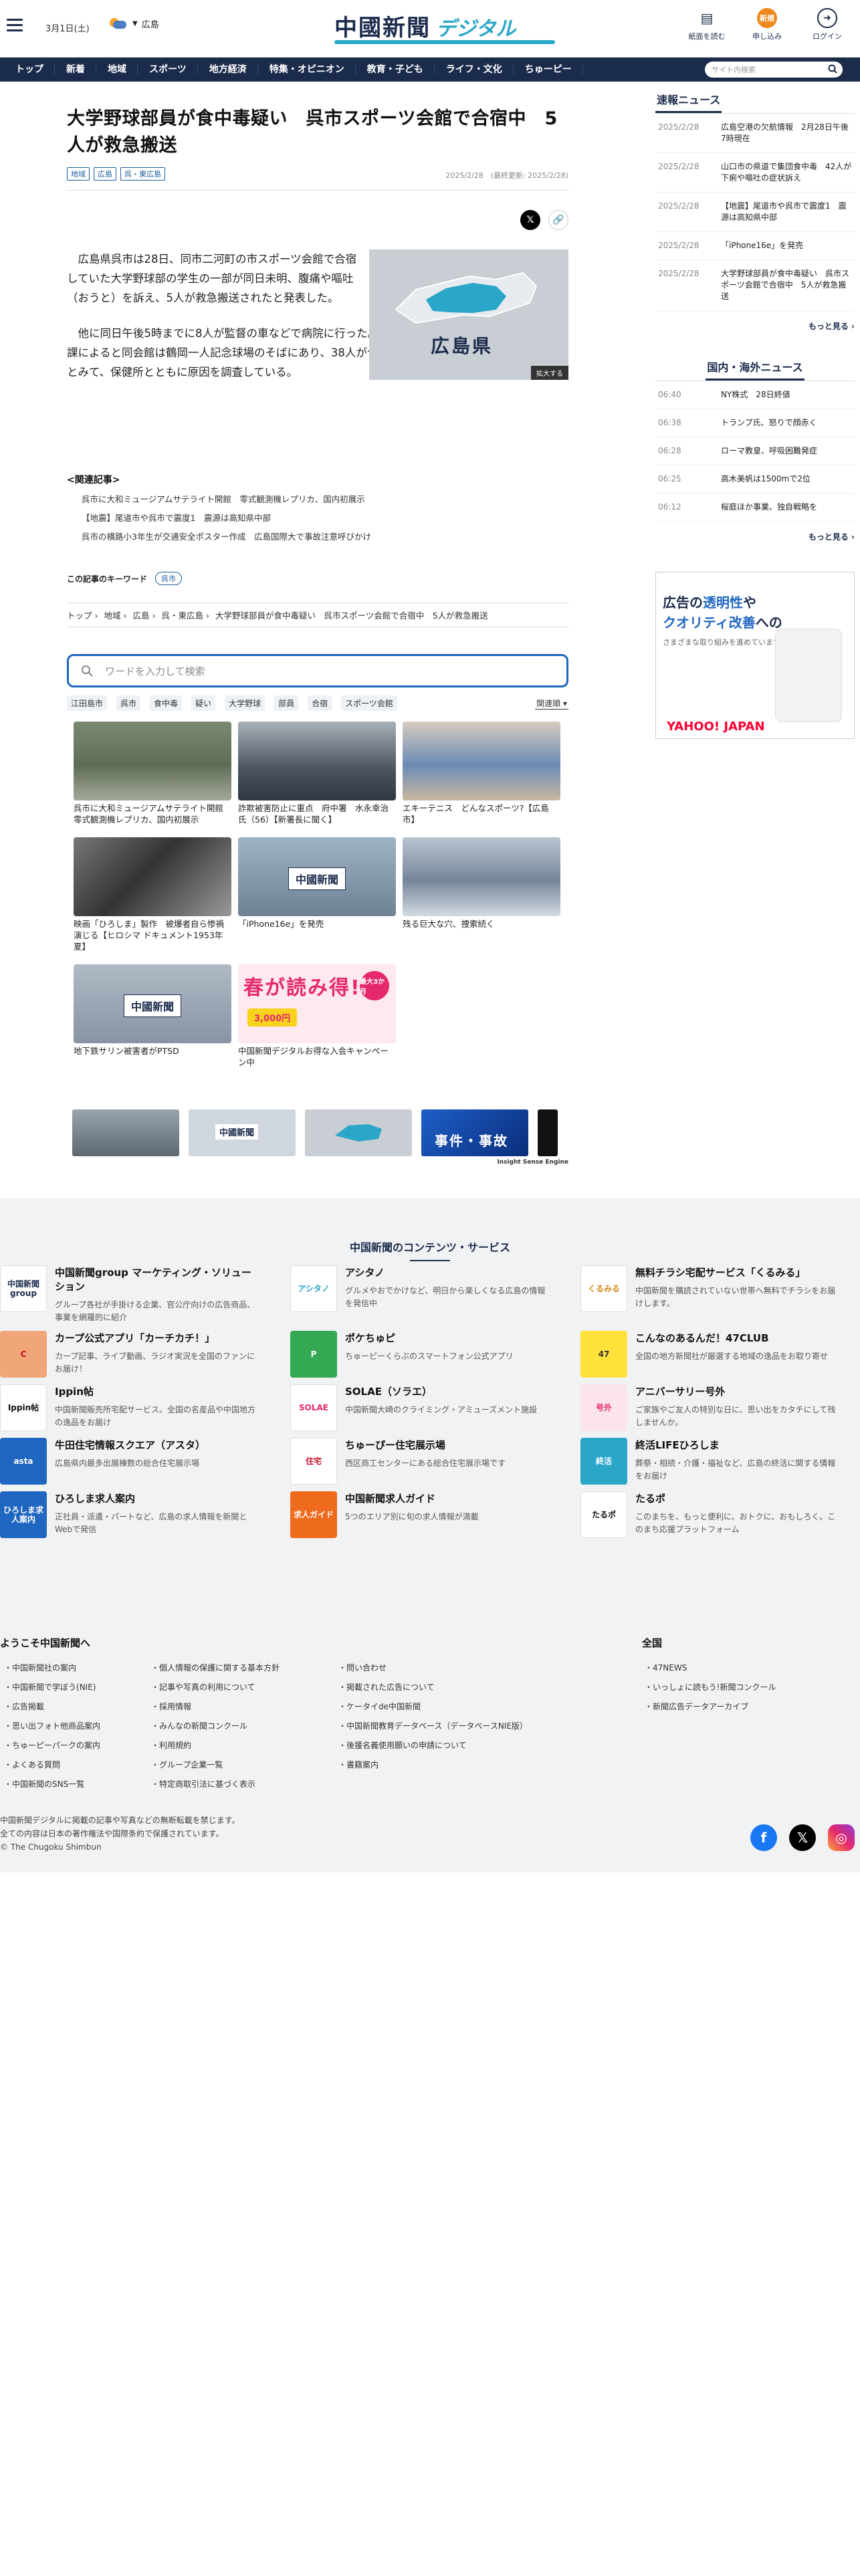  Describe the element at coordinates (755, 423) in the screenshot. I see `world-news-item: 06:38 トランプ氏、怒りで顔赤く` at that location.